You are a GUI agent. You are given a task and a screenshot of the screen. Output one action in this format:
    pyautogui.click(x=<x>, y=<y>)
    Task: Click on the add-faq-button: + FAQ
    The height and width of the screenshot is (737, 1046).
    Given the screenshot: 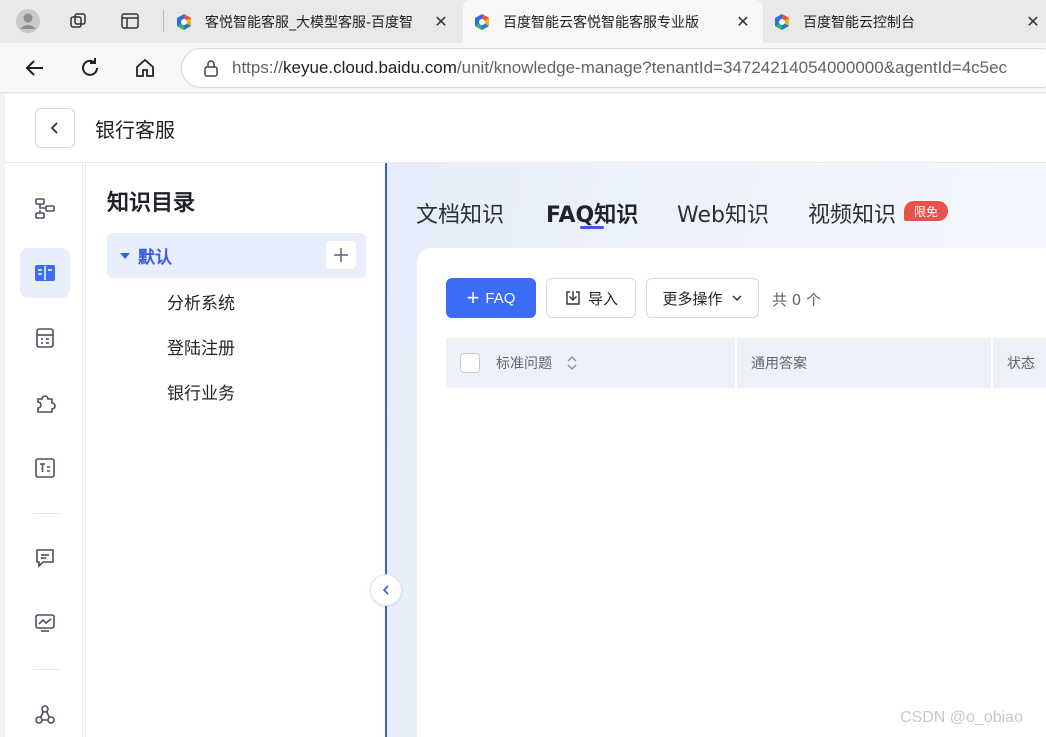 What is the action you would take?
    pyautogui.click(x=491, y=298)
    